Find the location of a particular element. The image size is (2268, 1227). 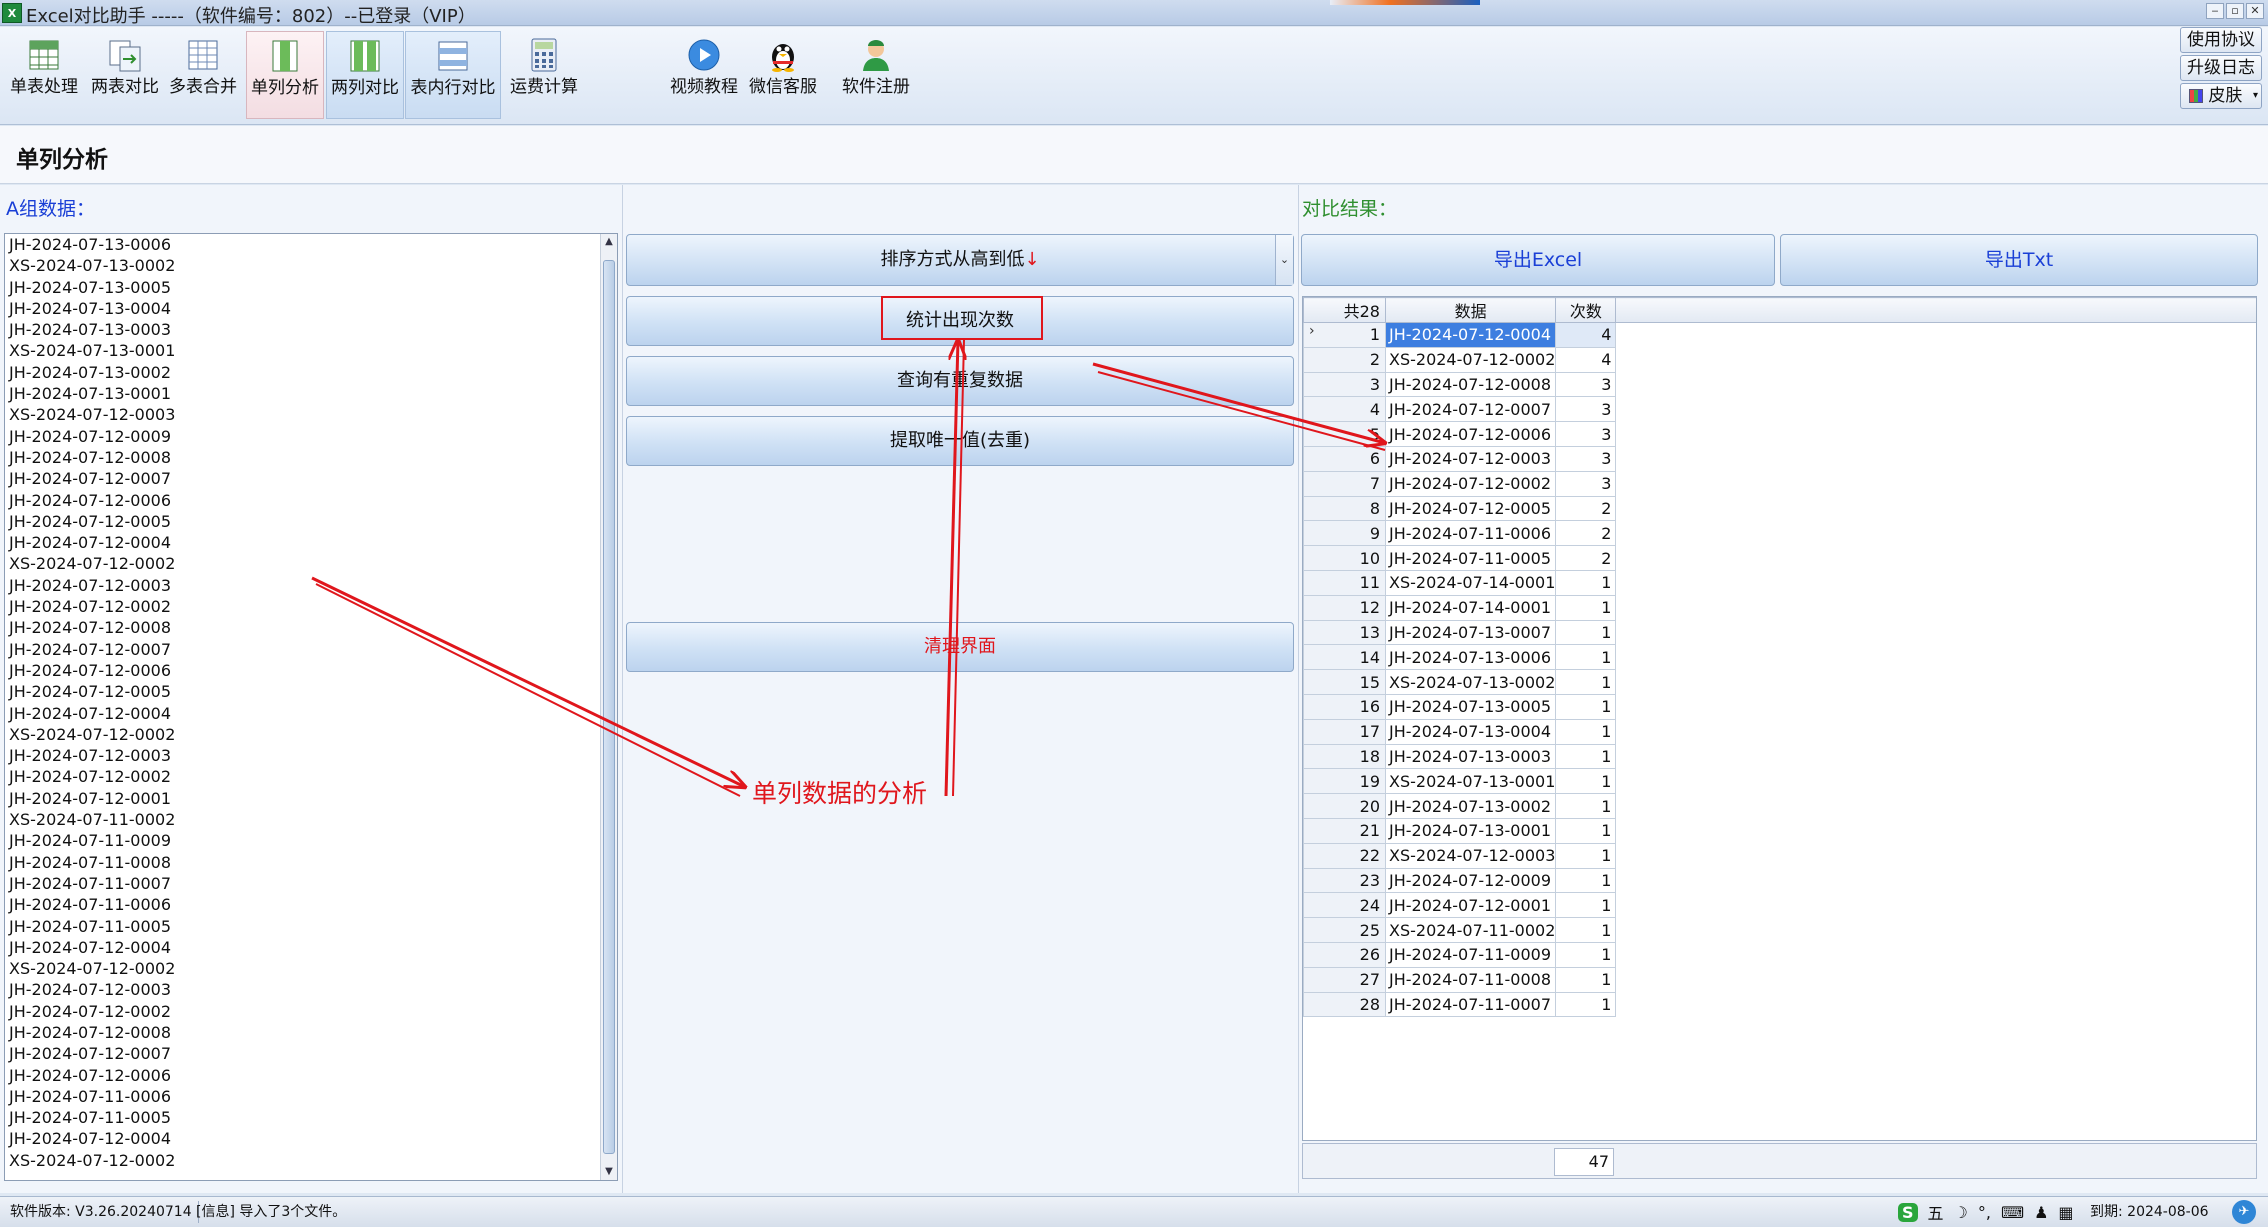

keyboard-icon: ⌨ is located at coordinates (2012, 1212).